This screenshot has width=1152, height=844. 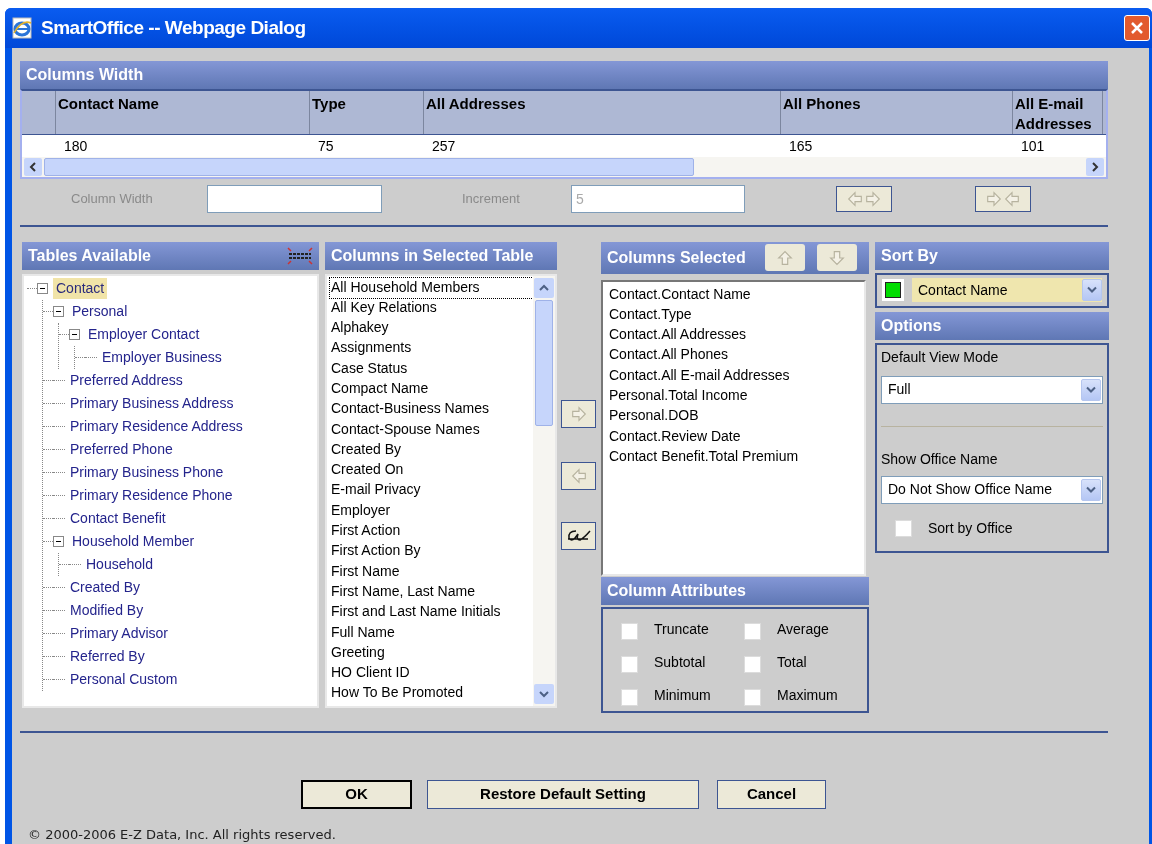 What do you see at coordinates (736, 395) in the screenshot?
I see `list-item: Personal.Total Income` at bounding box center [736, 395].